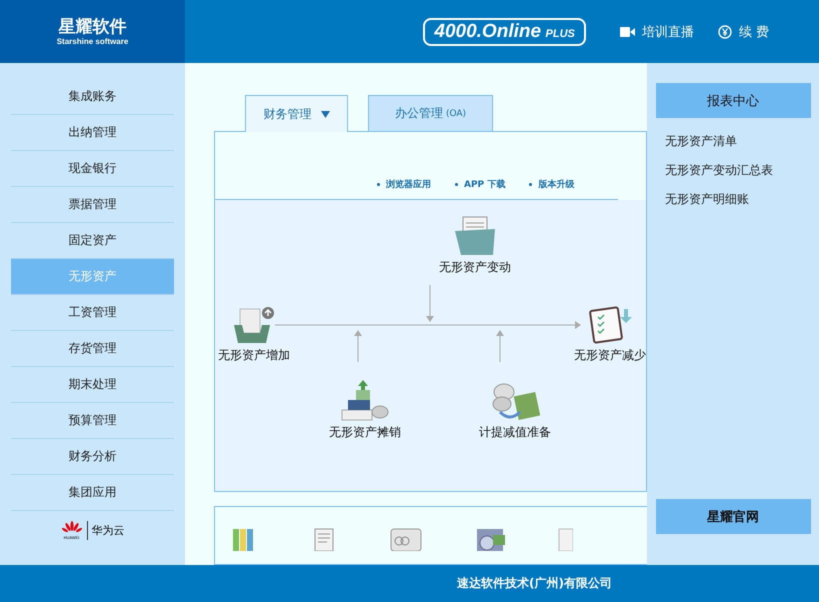  What do you see at coordinates (743, 31) in the screenshot?
I see `header-link: 续 费` at bounding box center [743, 31].